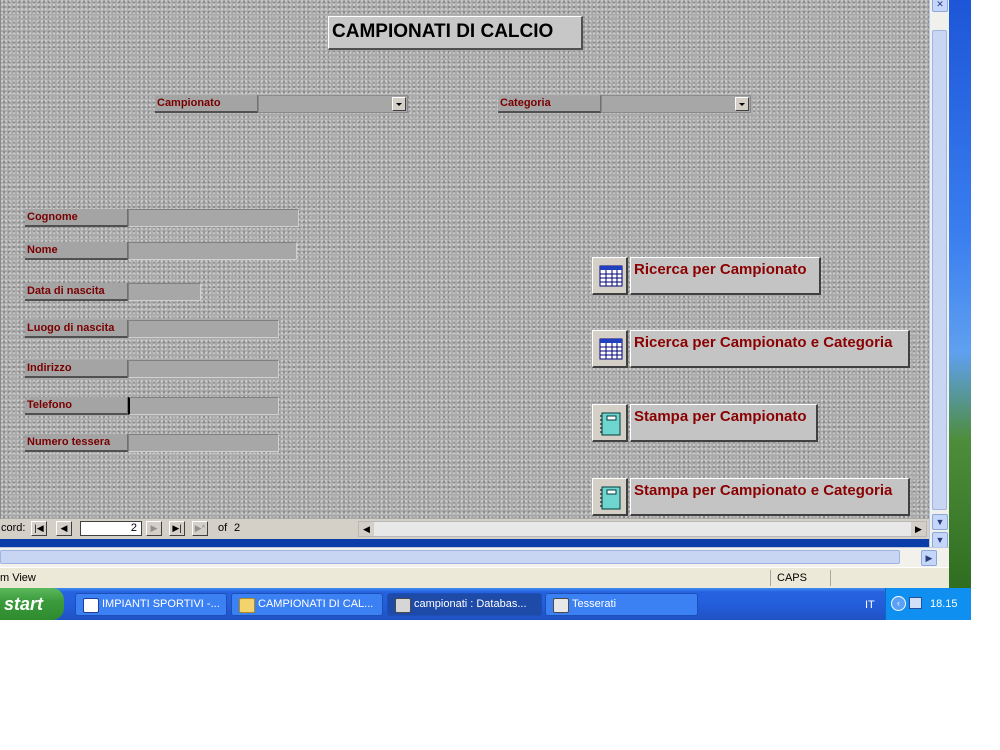 Image resolution: width=1000 pixels, height=750 pixels. I want to click on record-number-input: 2, so click(111, 528).